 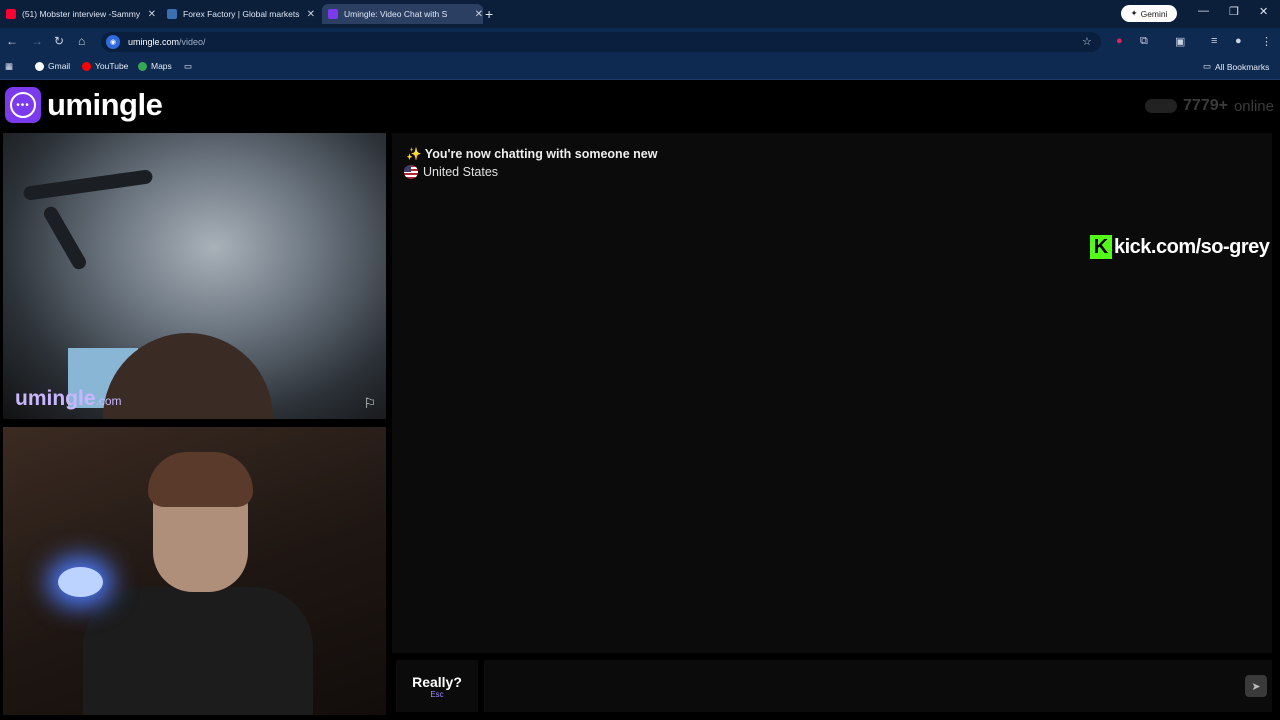 What do you see at coordinates (369, 403) in the screenshot?
I see `report-flag-icon: ⚐` at bounding box center [369, 403].